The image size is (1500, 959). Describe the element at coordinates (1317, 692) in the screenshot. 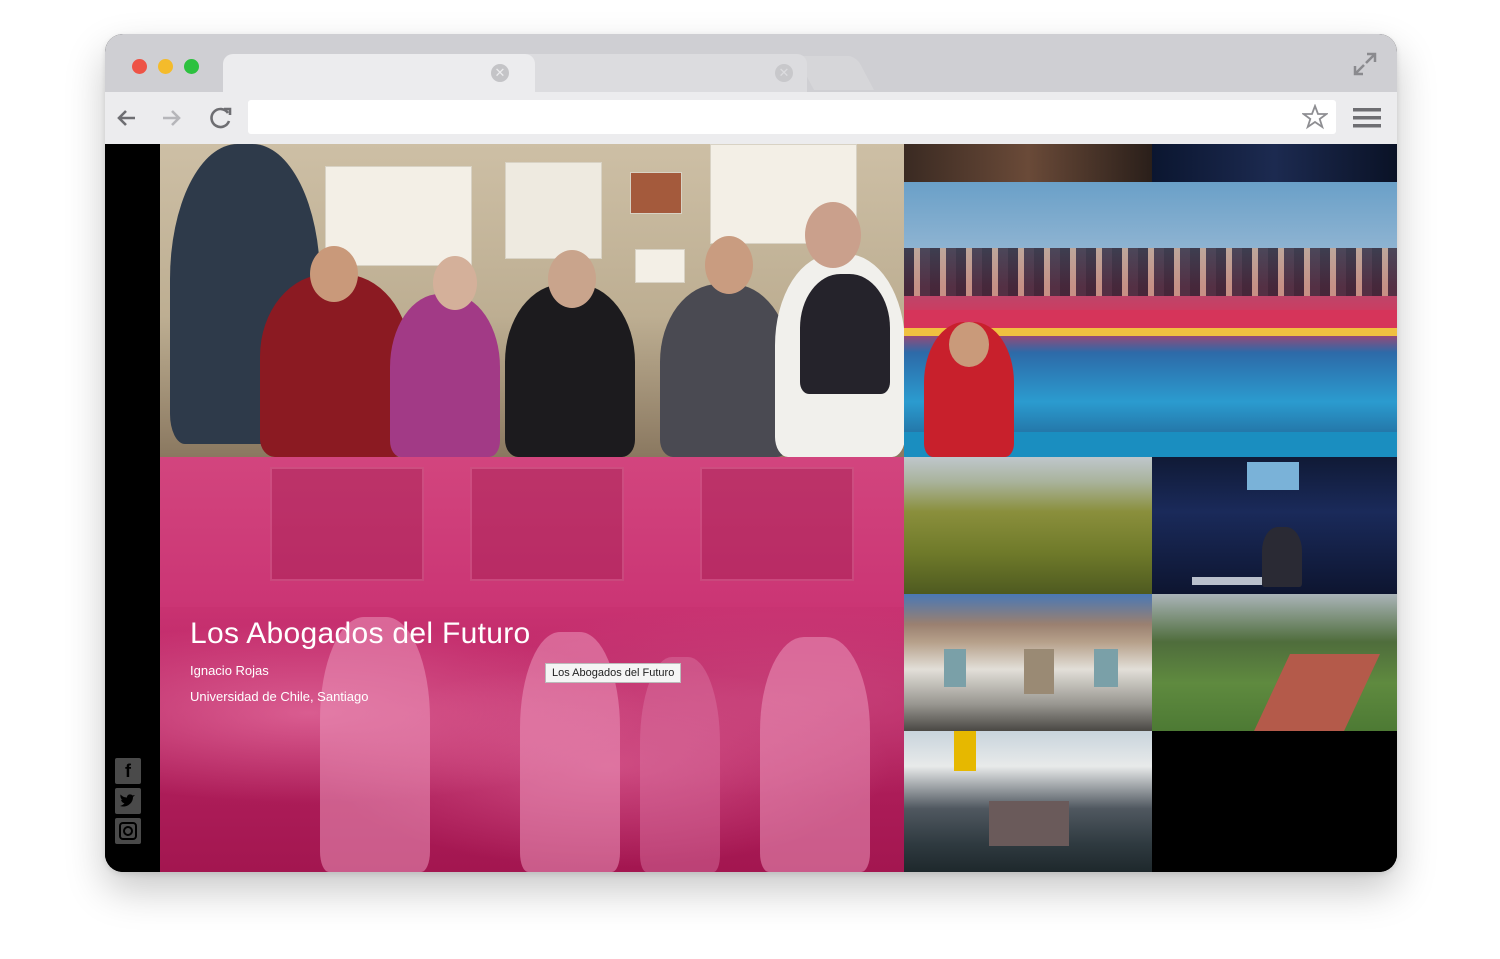

I see `path` at that location.